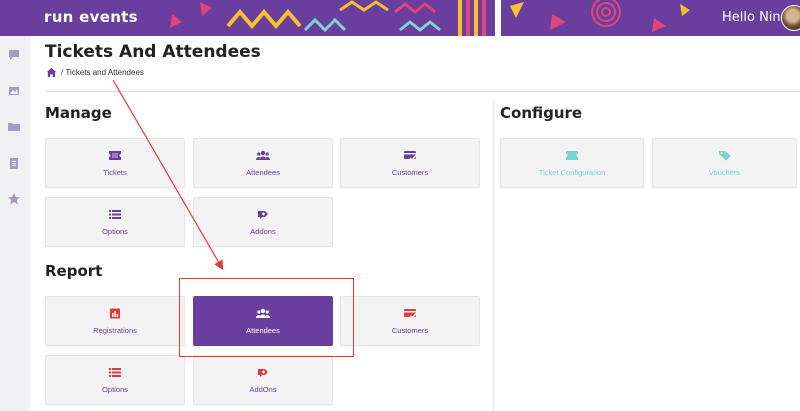  What do you see at coordinates (263, 231) in the screenshot?
I see `tile-label: Addons` at bounding box center [263, 231].